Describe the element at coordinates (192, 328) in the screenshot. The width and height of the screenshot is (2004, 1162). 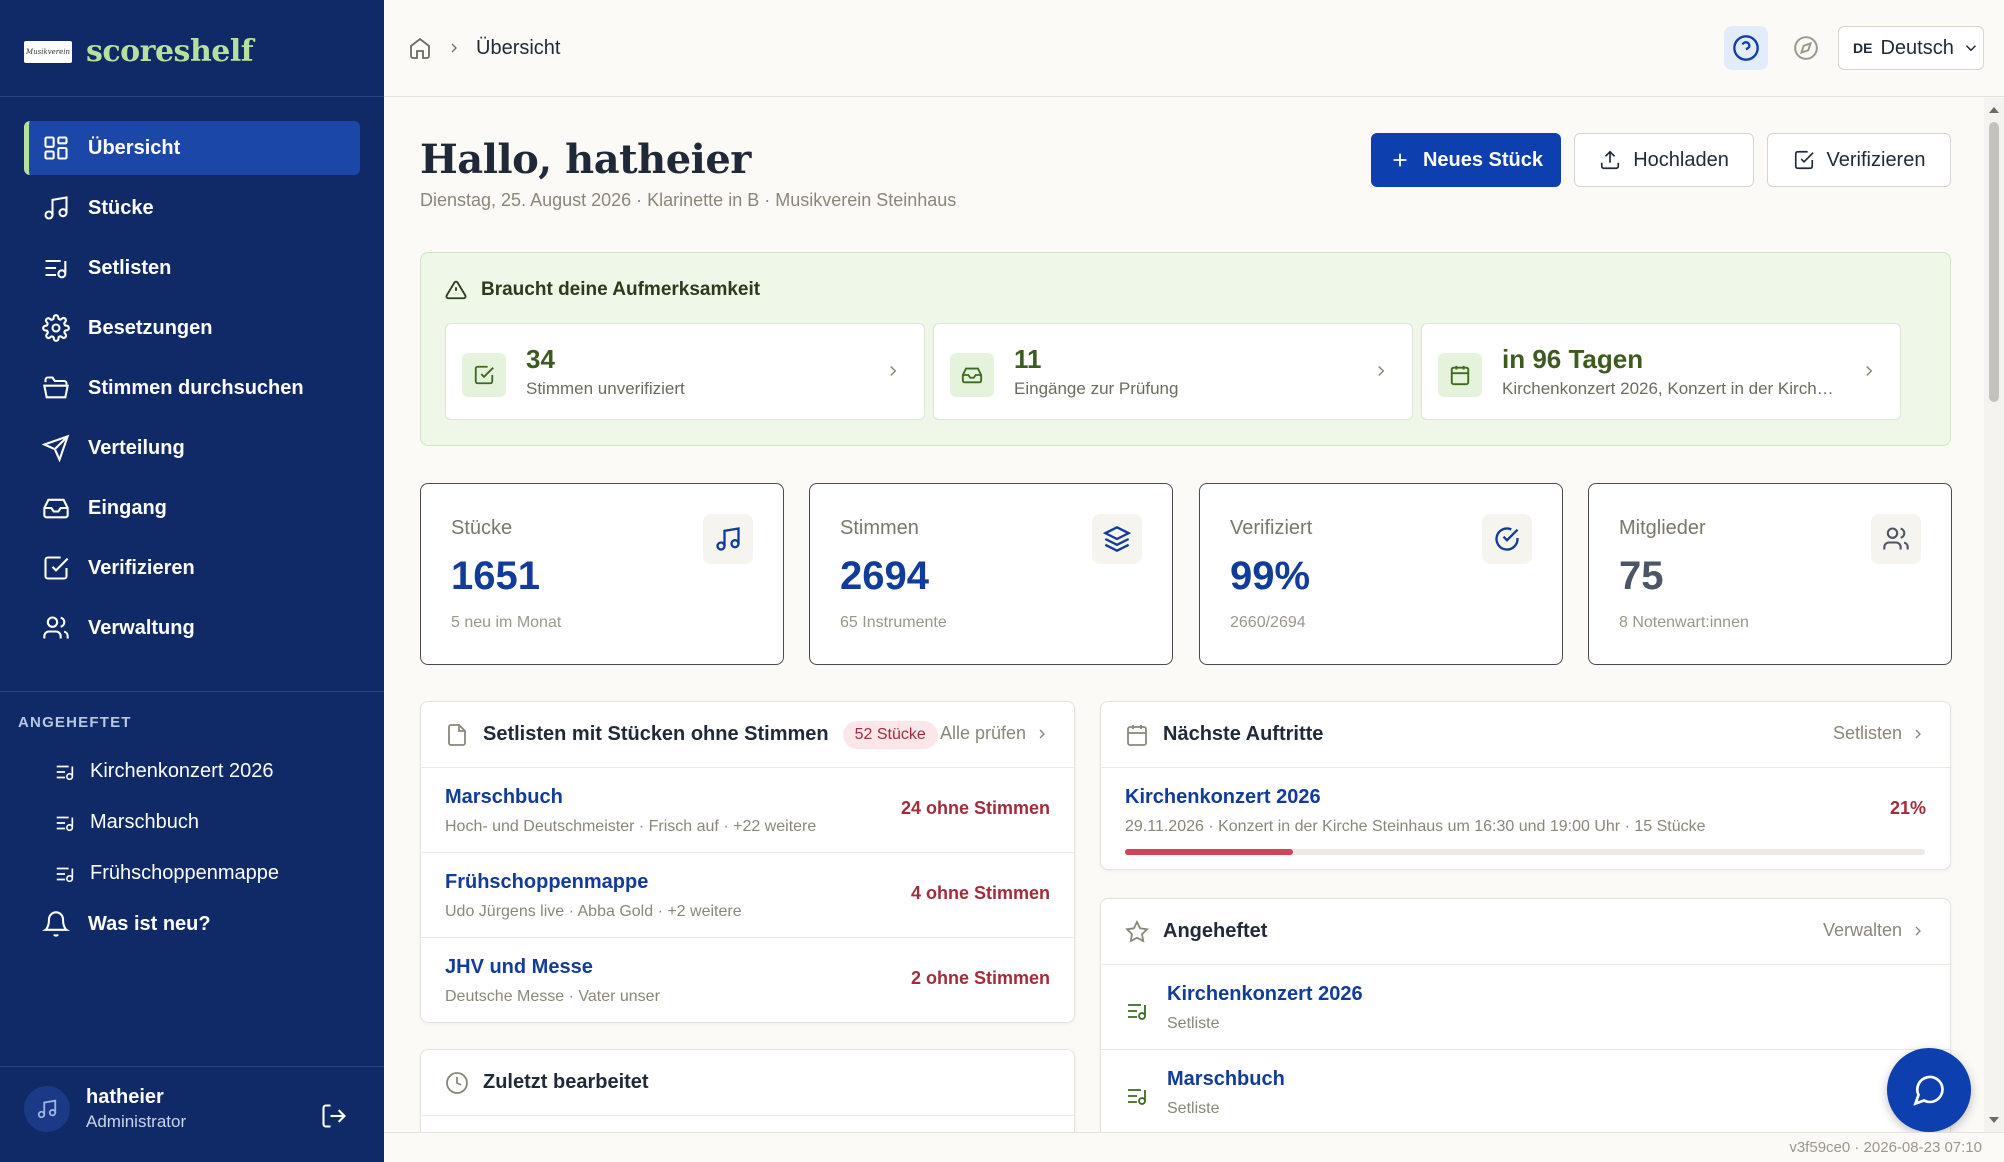
I see `nav-item-besetzungen: Besetzungen` at that location.